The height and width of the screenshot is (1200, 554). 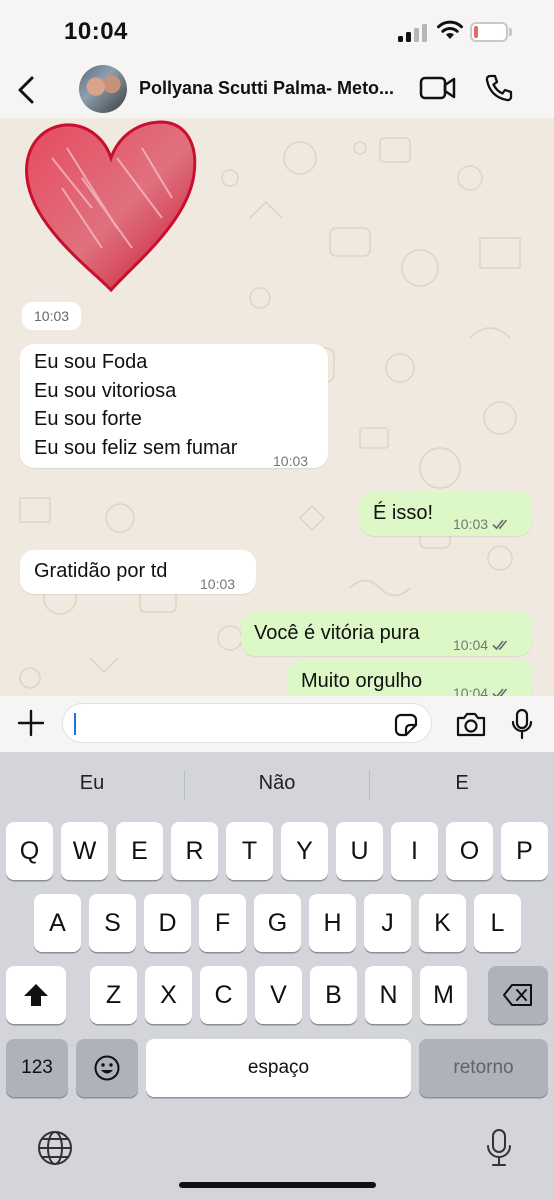 I want to click on sticker-icon, so click(x=406, y=725).